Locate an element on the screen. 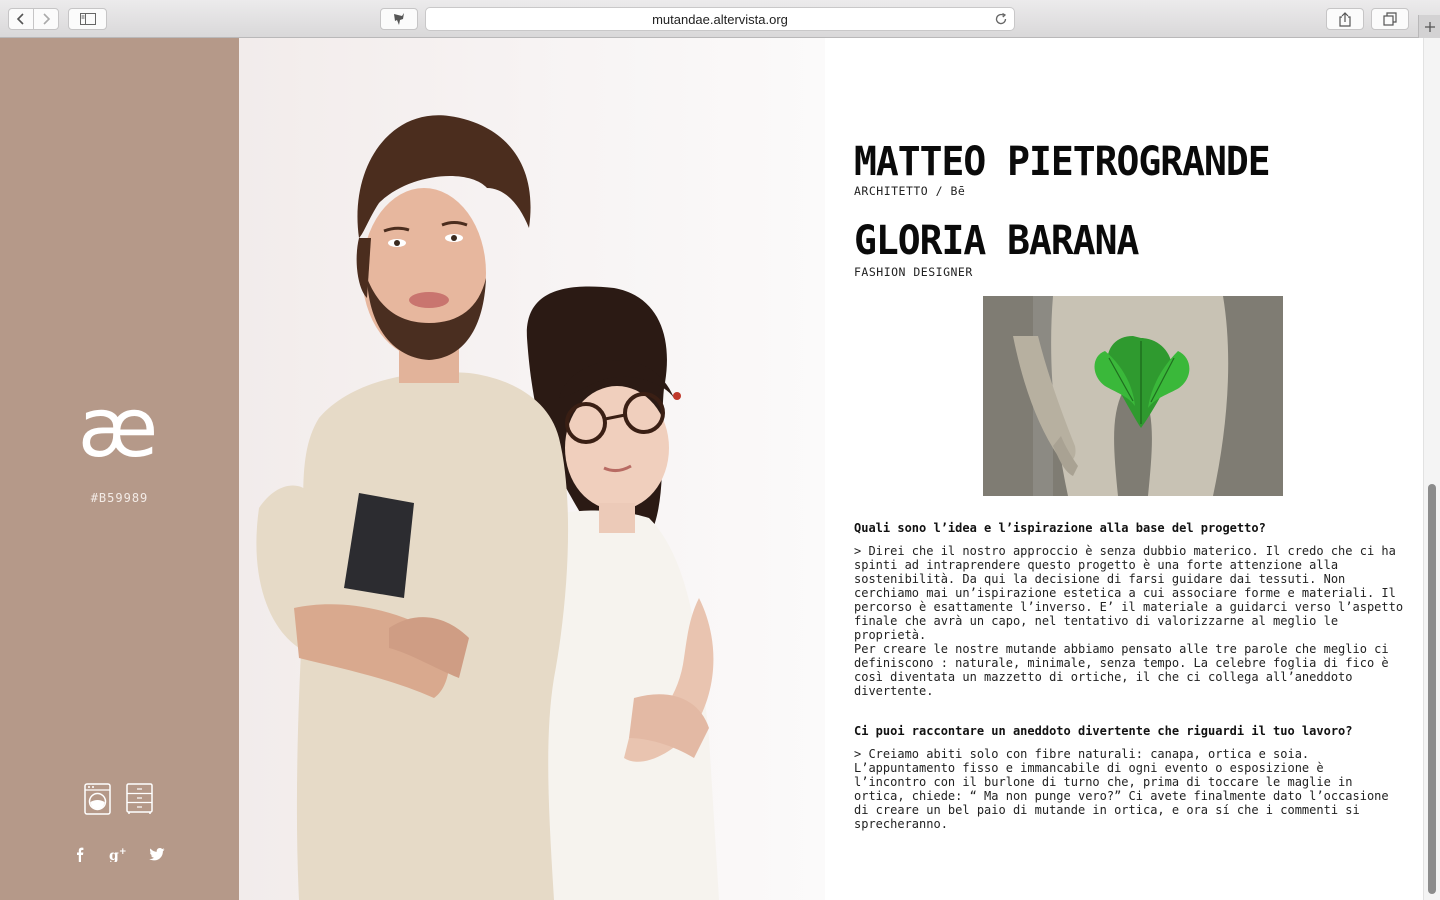 This screenshot has height=900, width=1440. url-text: mutandae.altervista.org is located at coordinates (720, 19).